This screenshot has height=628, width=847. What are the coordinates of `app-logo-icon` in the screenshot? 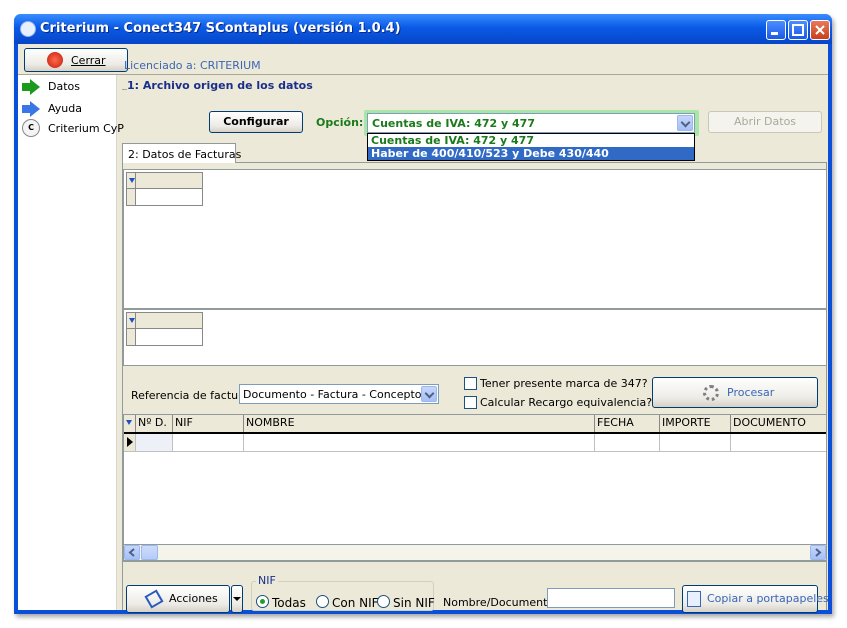 It's located at (28, 29).